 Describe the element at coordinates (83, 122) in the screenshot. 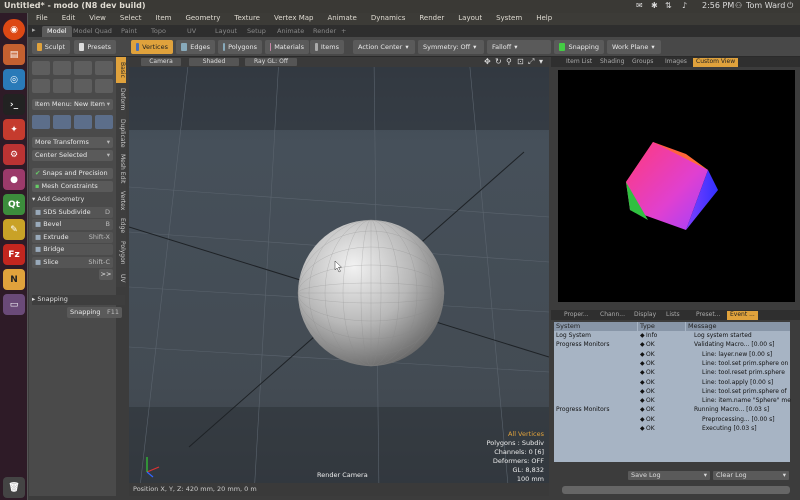

I see `scale-icon` at that location.